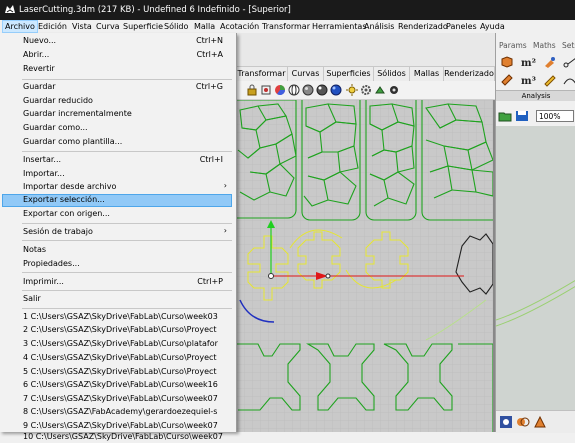 This screenshot has height=443, width=575. I want to click on label: Salir, so click(32, 298).